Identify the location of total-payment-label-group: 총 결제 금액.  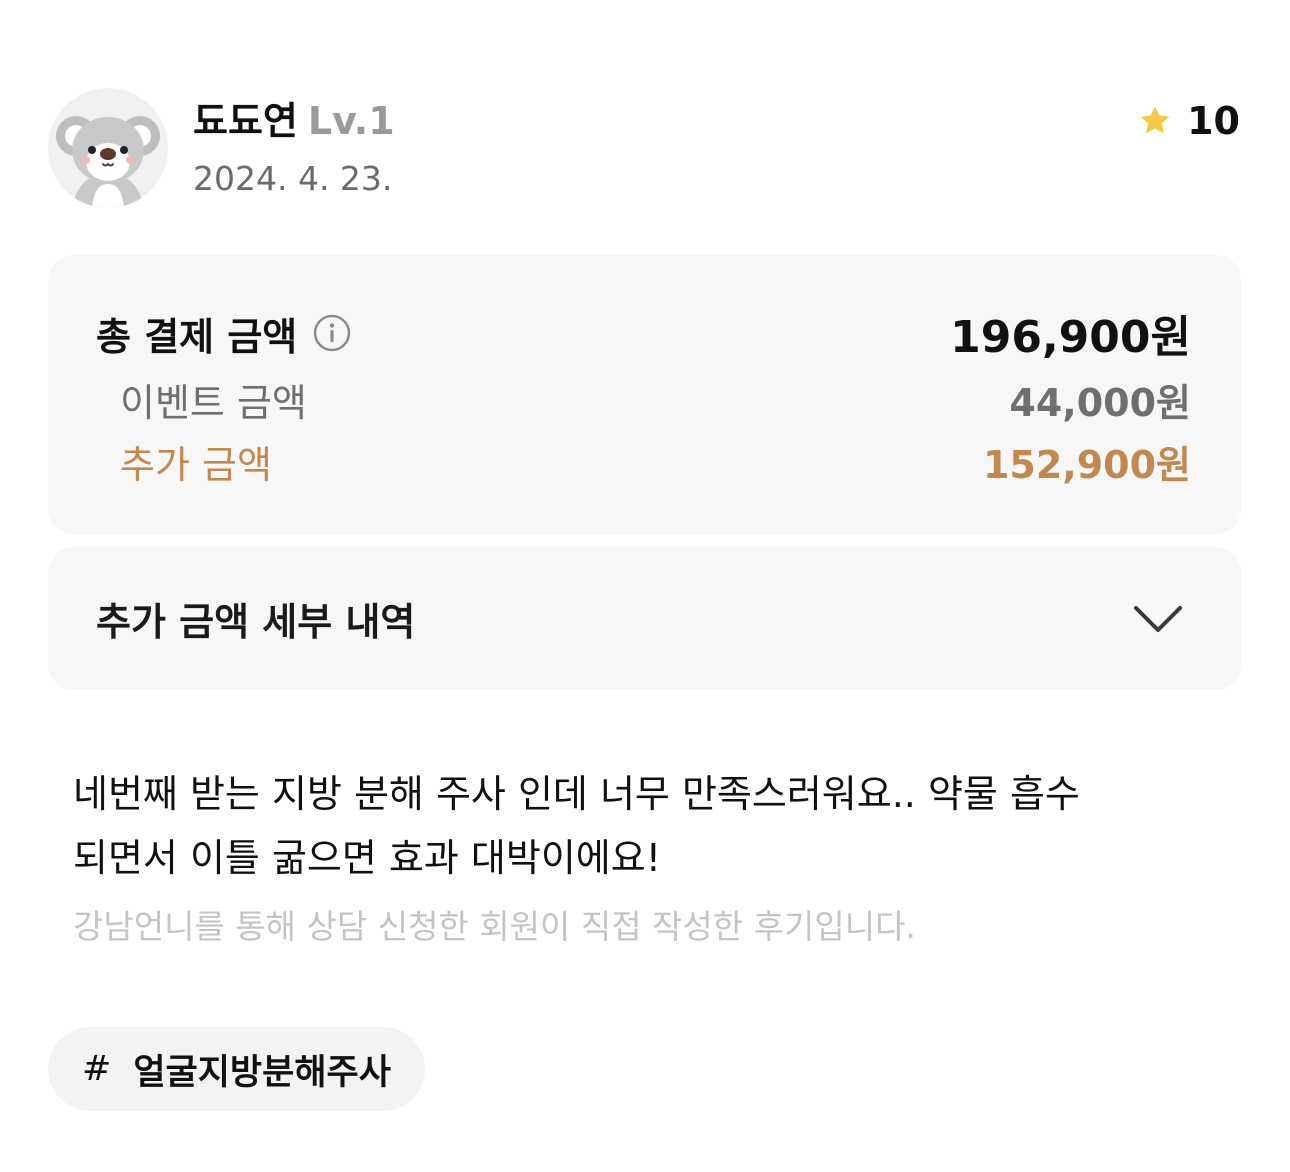
(223, 333).